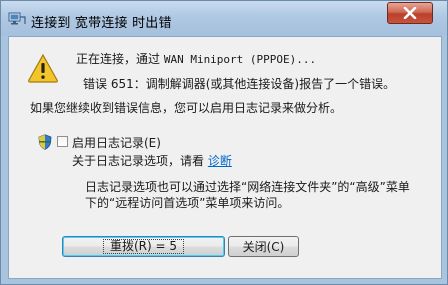 The width and height of the screenshot is (448, 285). What do you see at coordinates (116, 142) in the screenshot?
I see `enable-logging-label: 启用日志记录(E)` at bounding box center [116, 142].